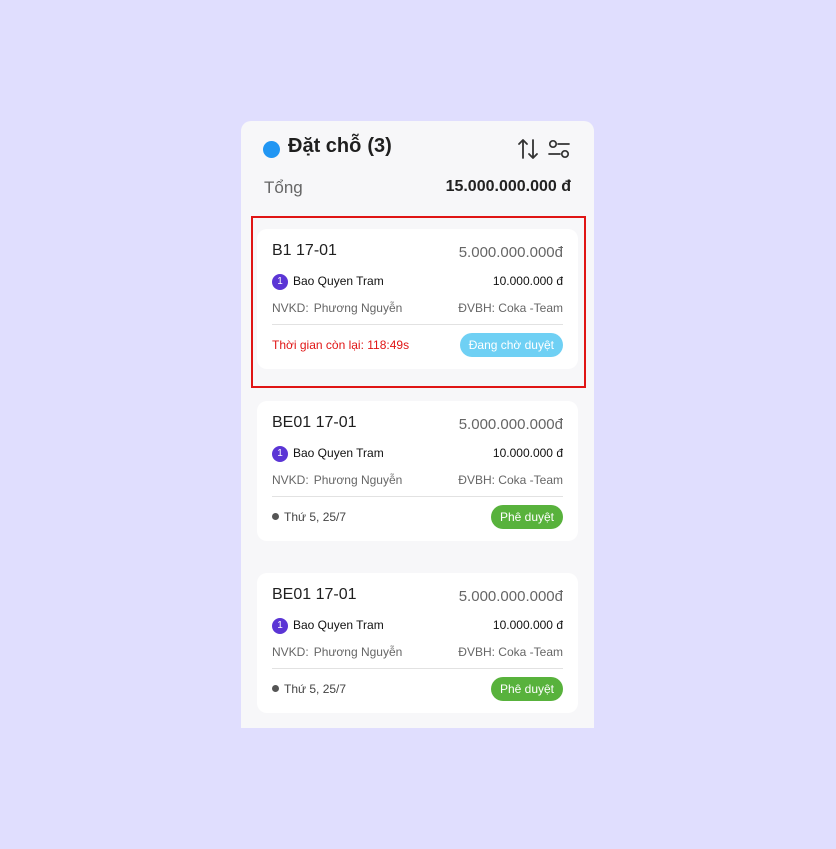 Image resolution: width=836 pixels, height=849 pixels. What do you see at coordinates (417, 166) in the screenshot?
I see `panel-header: Đặt chỗ (3) Tổng 15.000.000.000 đ` at bounding box center [417, 166].